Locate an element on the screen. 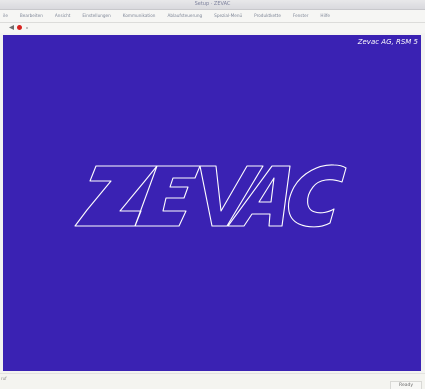 Image resolution: width=425 pixels, height=389 pixels. menu-product-chain: Produktkette is located at coordinates (267, 16).